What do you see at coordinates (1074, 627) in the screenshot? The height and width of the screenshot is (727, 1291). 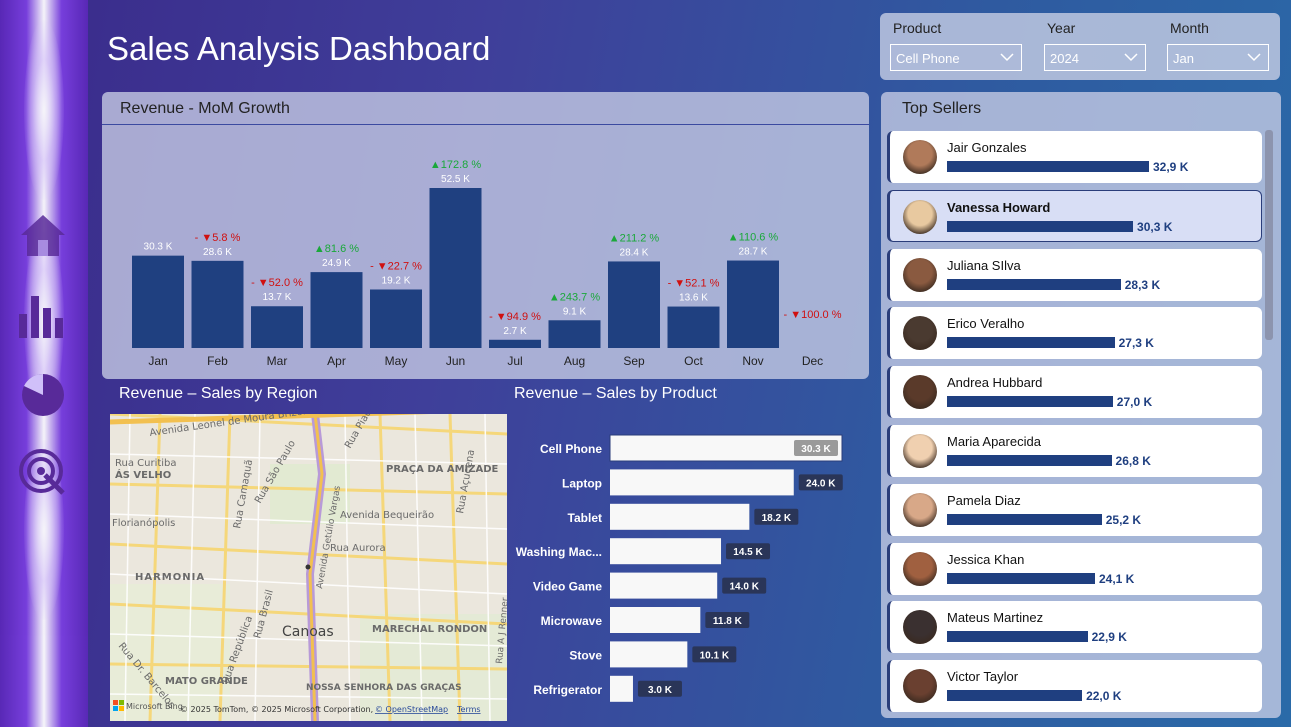 I see `seller-card: Mateus Martinez 22,9 K` at bounding box center [1074, 627].